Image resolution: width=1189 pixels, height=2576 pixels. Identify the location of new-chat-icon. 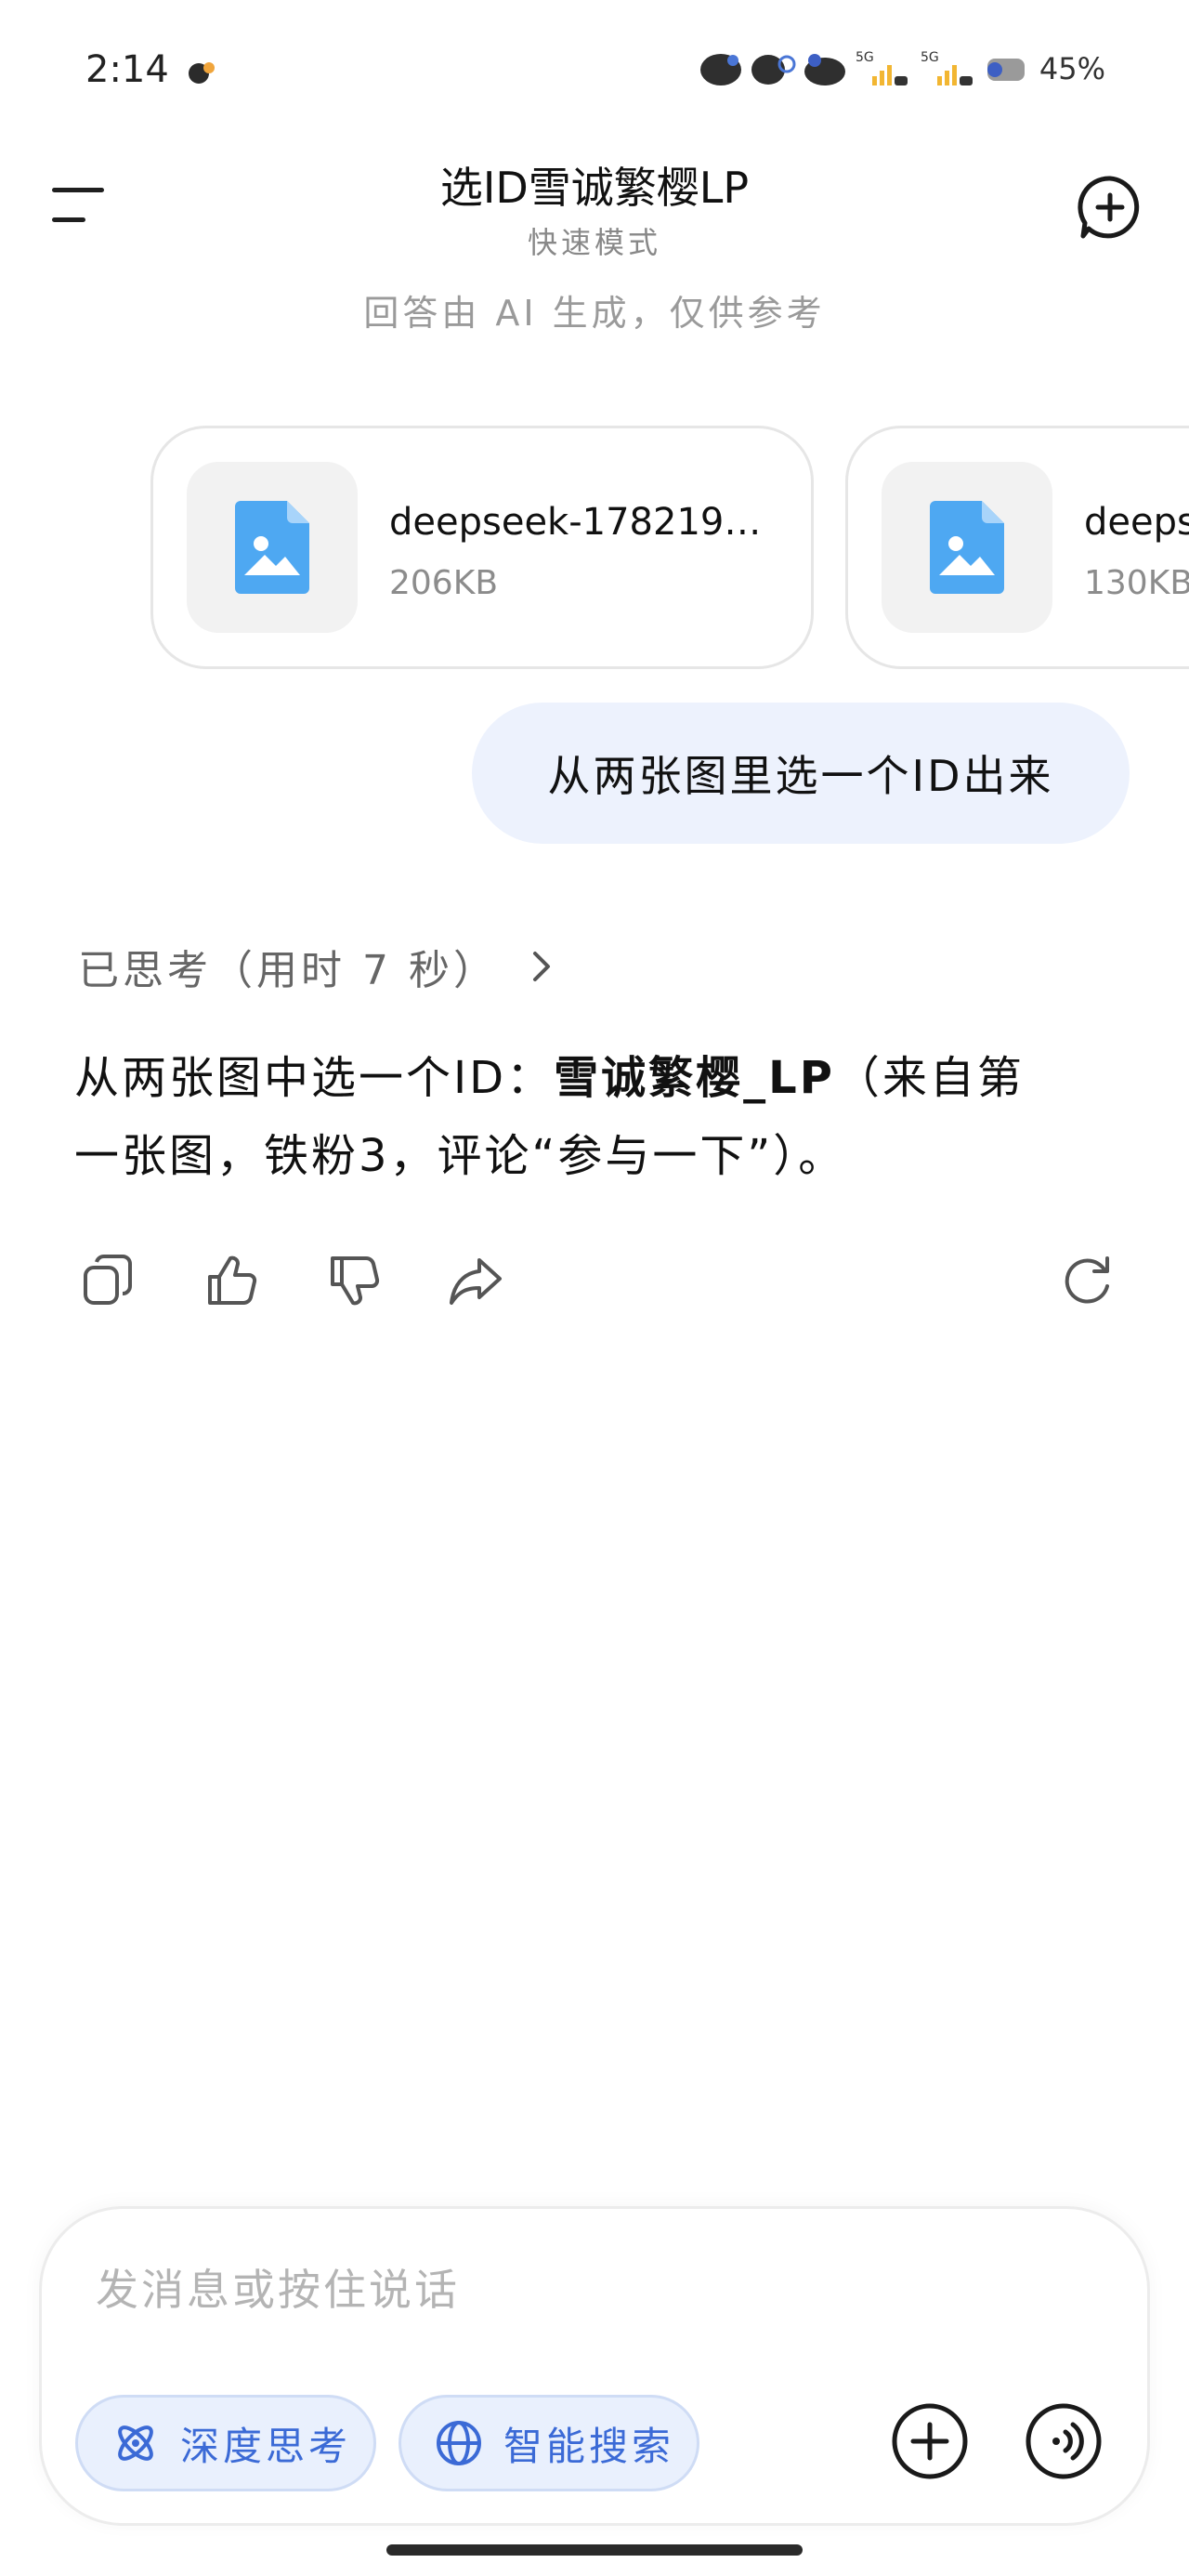
(1110, 207).